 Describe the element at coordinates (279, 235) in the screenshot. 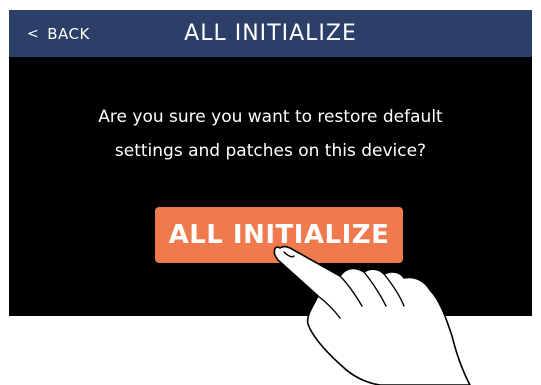

I see `all-initialize-button: ALL INITIALIZE` at that location.